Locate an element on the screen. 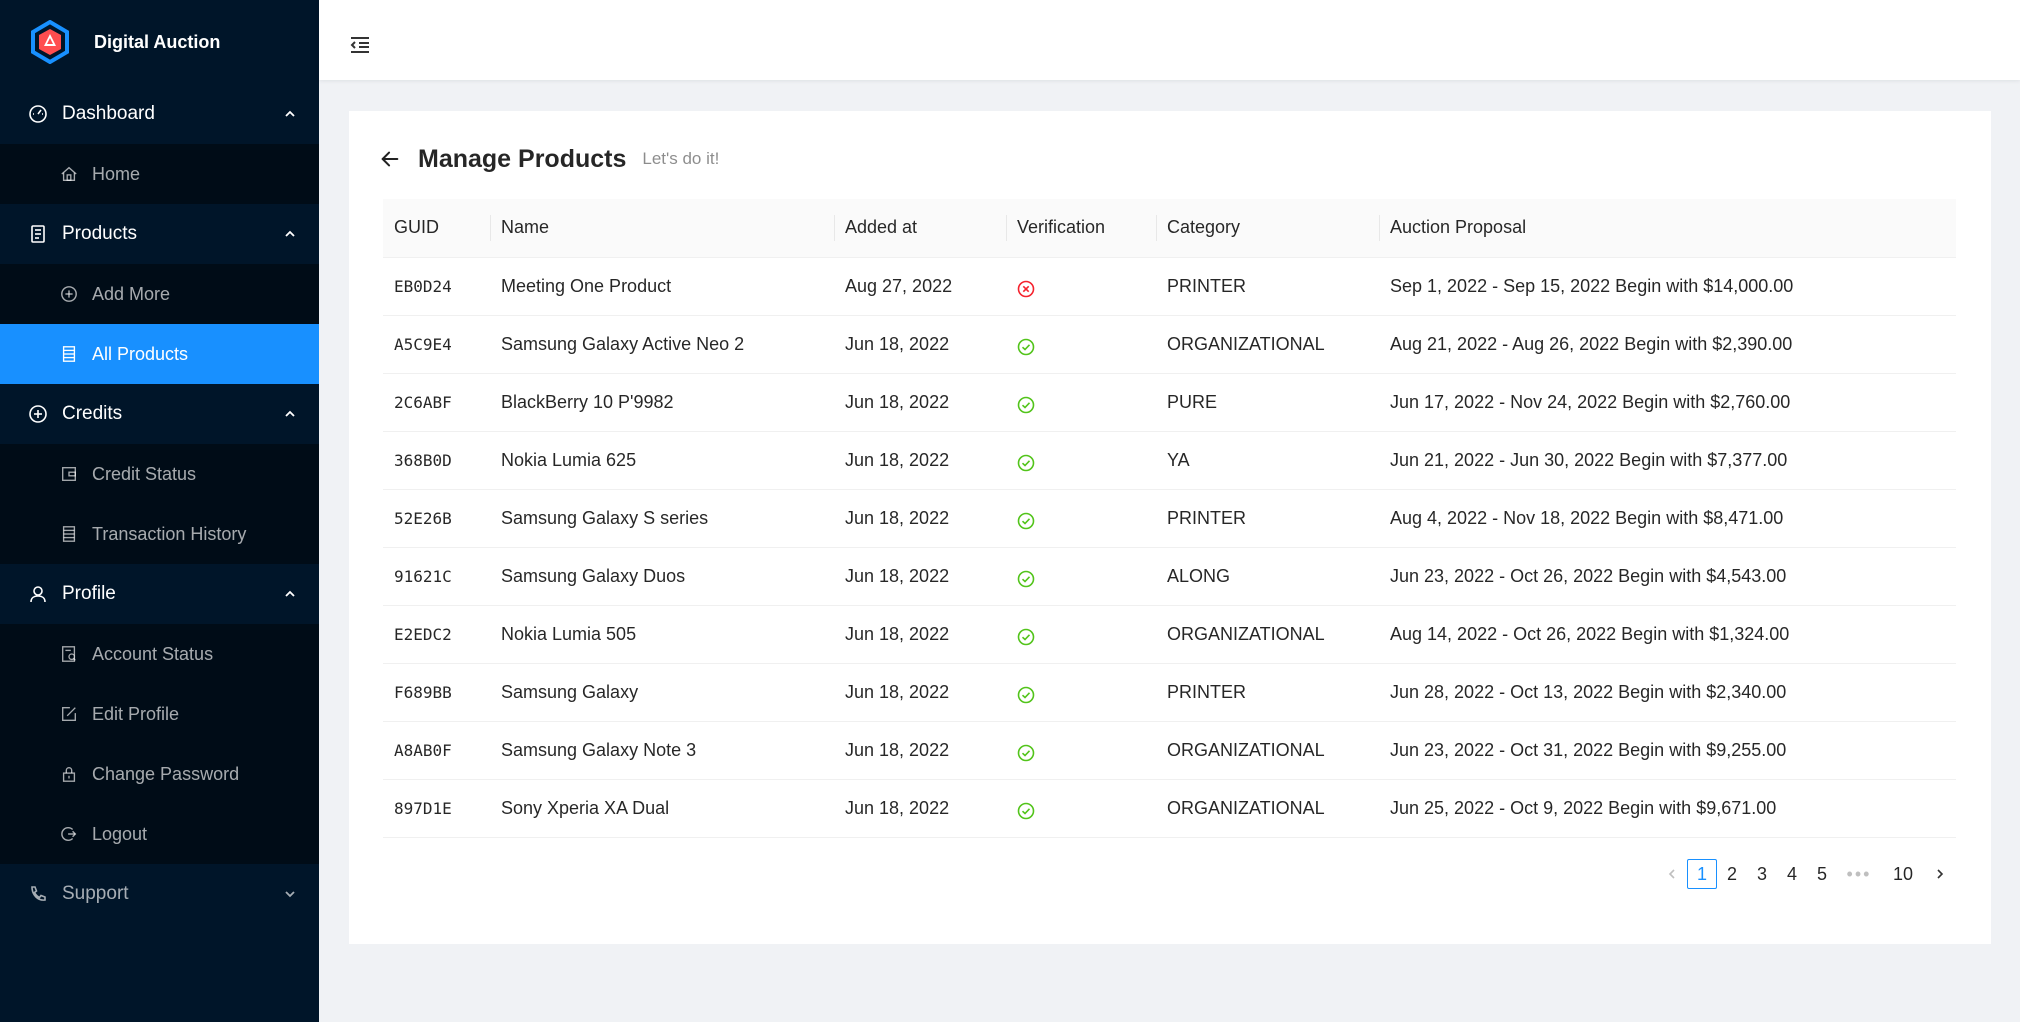 The width and height of the screenshot is (2020, 1022). category-cell: ORGANIZATIONAL is located at coordinates (1267, 634).